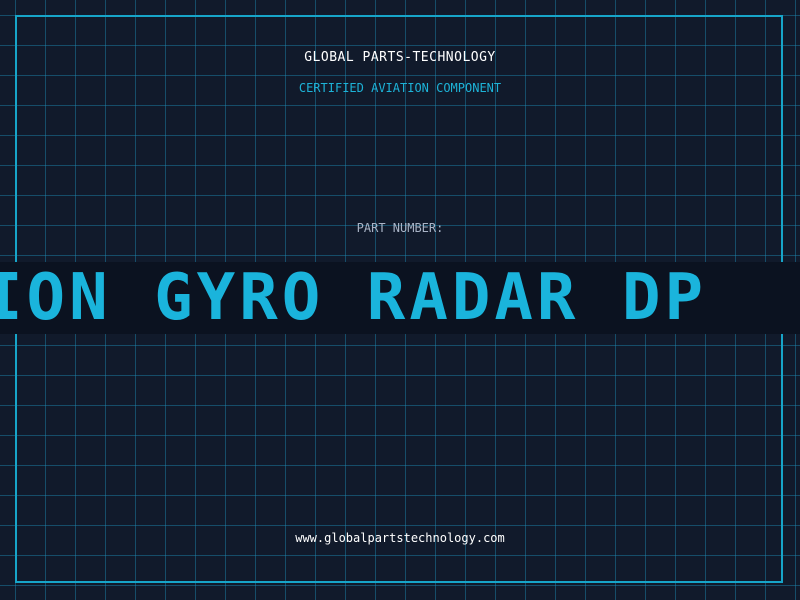 The image size is (800, 600). What do you see at coordinates (400, 538) in the screenshot?
I see `website-link: www.globalpartstechnology.com` at bounding box center [400, 538].